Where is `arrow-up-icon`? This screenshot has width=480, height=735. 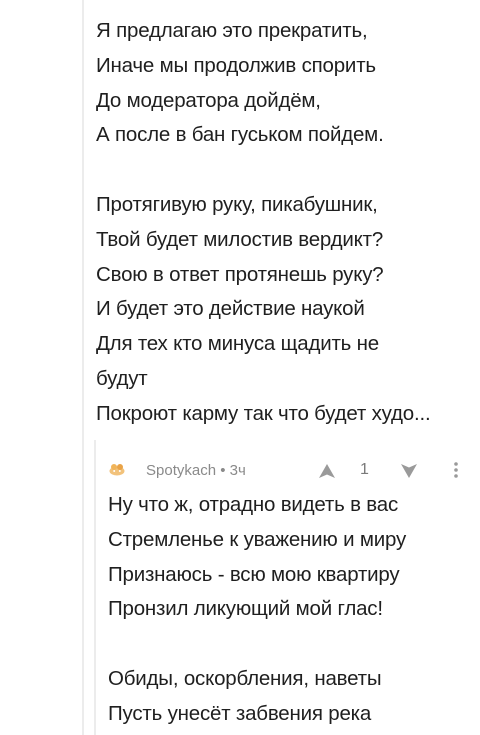
arrow-up-icon is located at coordinates (327, 471).